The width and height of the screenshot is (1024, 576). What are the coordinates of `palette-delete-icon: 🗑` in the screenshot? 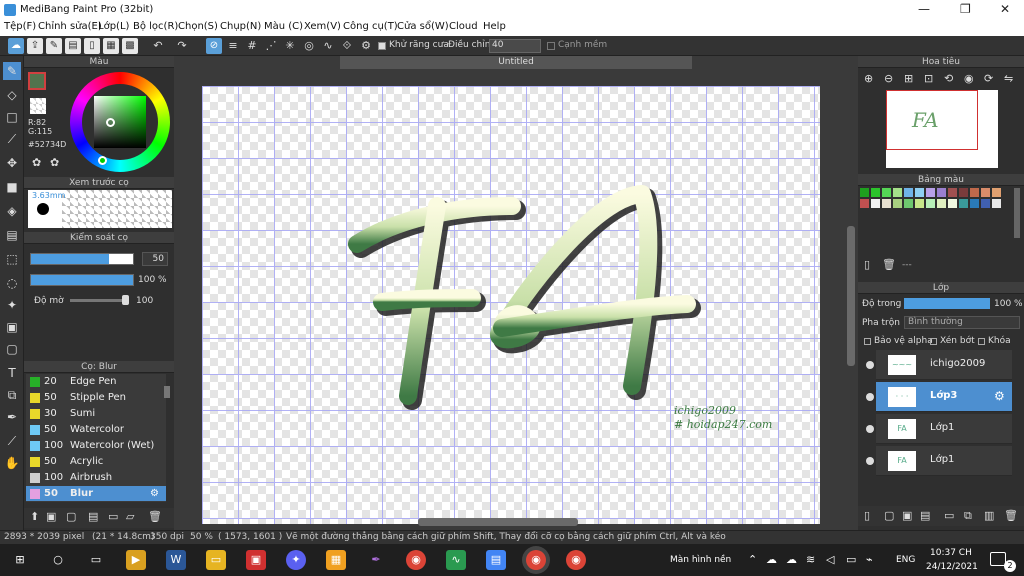 It's located at (889, 264).